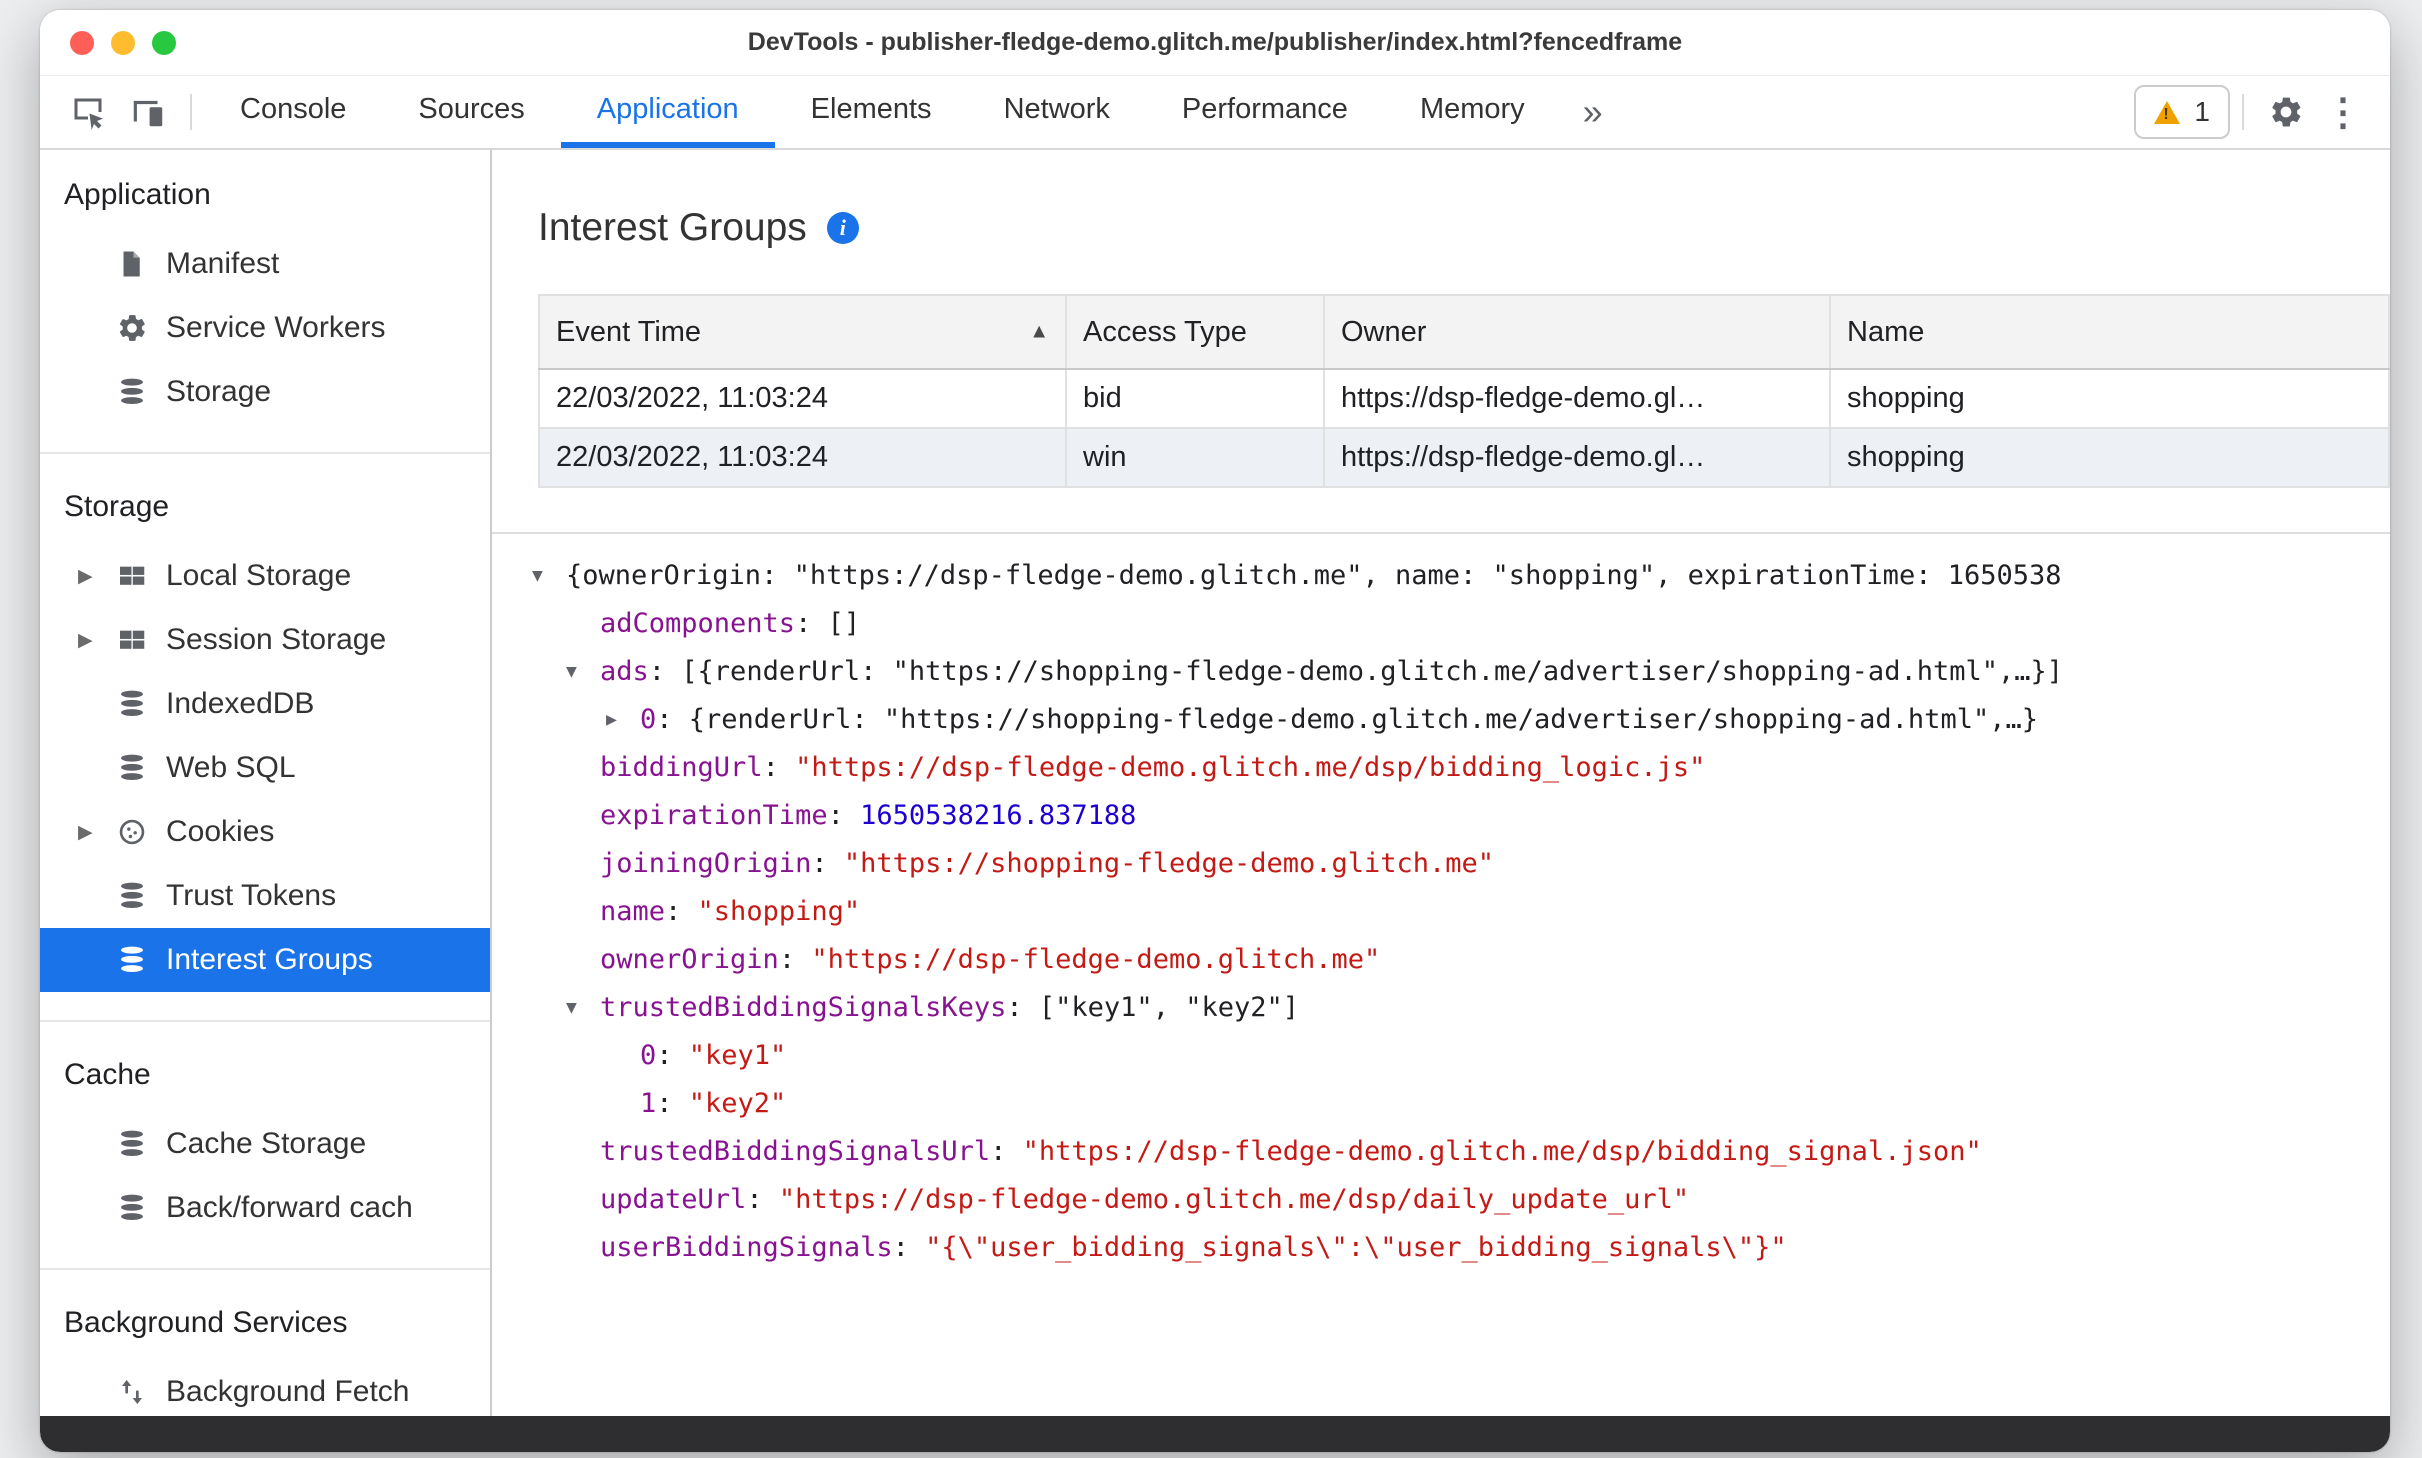 This screenshot has height=1458, width=2422. I want to click on sidebar-item-label: Back/forward cach, so click(289, 1207).